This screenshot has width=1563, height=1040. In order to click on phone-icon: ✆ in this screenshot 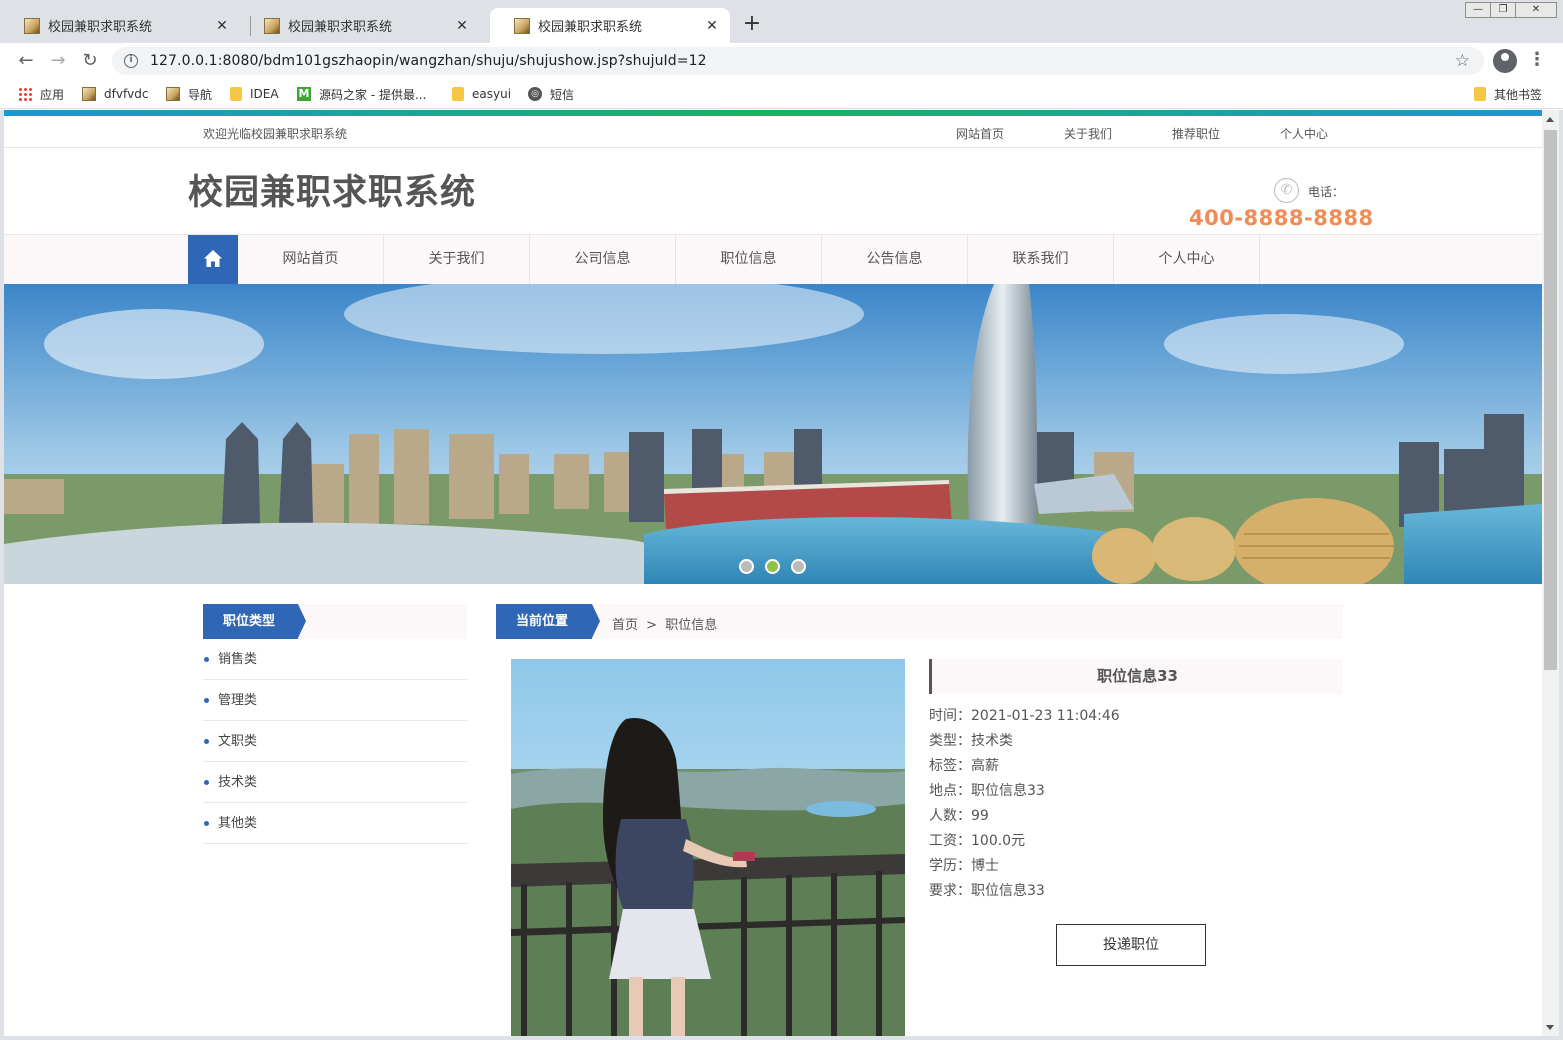, I will do `click(1286, 190)`.